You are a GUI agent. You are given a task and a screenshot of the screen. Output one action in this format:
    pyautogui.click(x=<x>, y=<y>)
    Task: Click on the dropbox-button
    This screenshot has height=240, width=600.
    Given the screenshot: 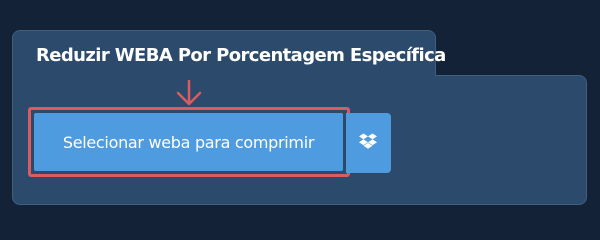 What is the action you would take?
    pyautogui.click(x=368, y=143)
    